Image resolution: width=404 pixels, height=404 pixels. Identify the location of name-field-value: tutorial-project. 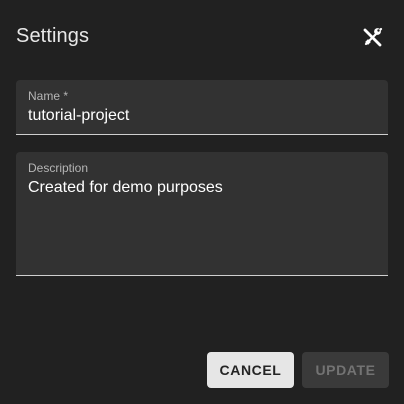
(78, 116).